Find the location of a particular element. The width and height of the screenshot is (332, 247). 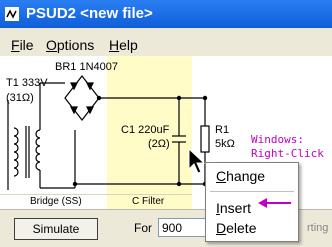

bridge-section-label: Bridge (SS) is located at coordinates (56, 201).